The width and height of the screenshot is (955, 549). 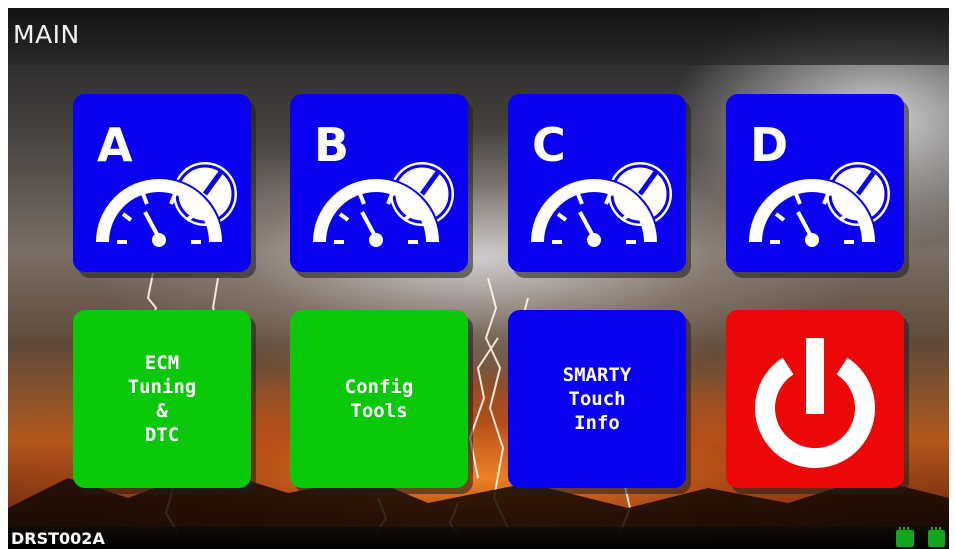 I want to click on gauge-b-button: B, so click(x=379, y=183).